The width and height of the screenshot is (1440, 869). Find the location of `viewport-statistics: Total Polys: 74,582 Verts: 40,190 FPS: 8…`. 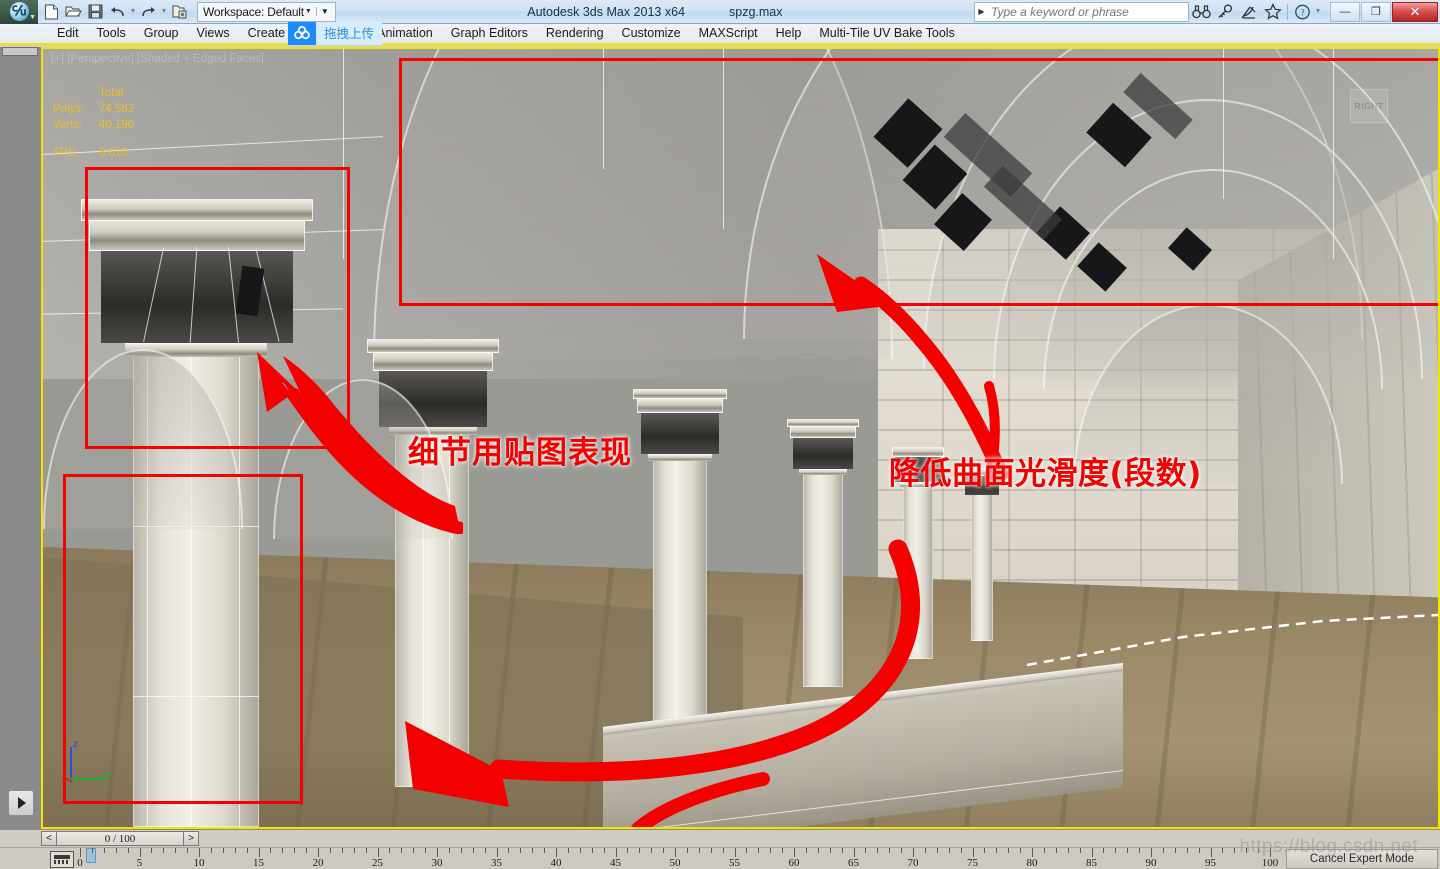

viewport-statistics: Total Polys: 74,582 Verts: 40,190 FPS: 8… is located at coordinates (97, 123).